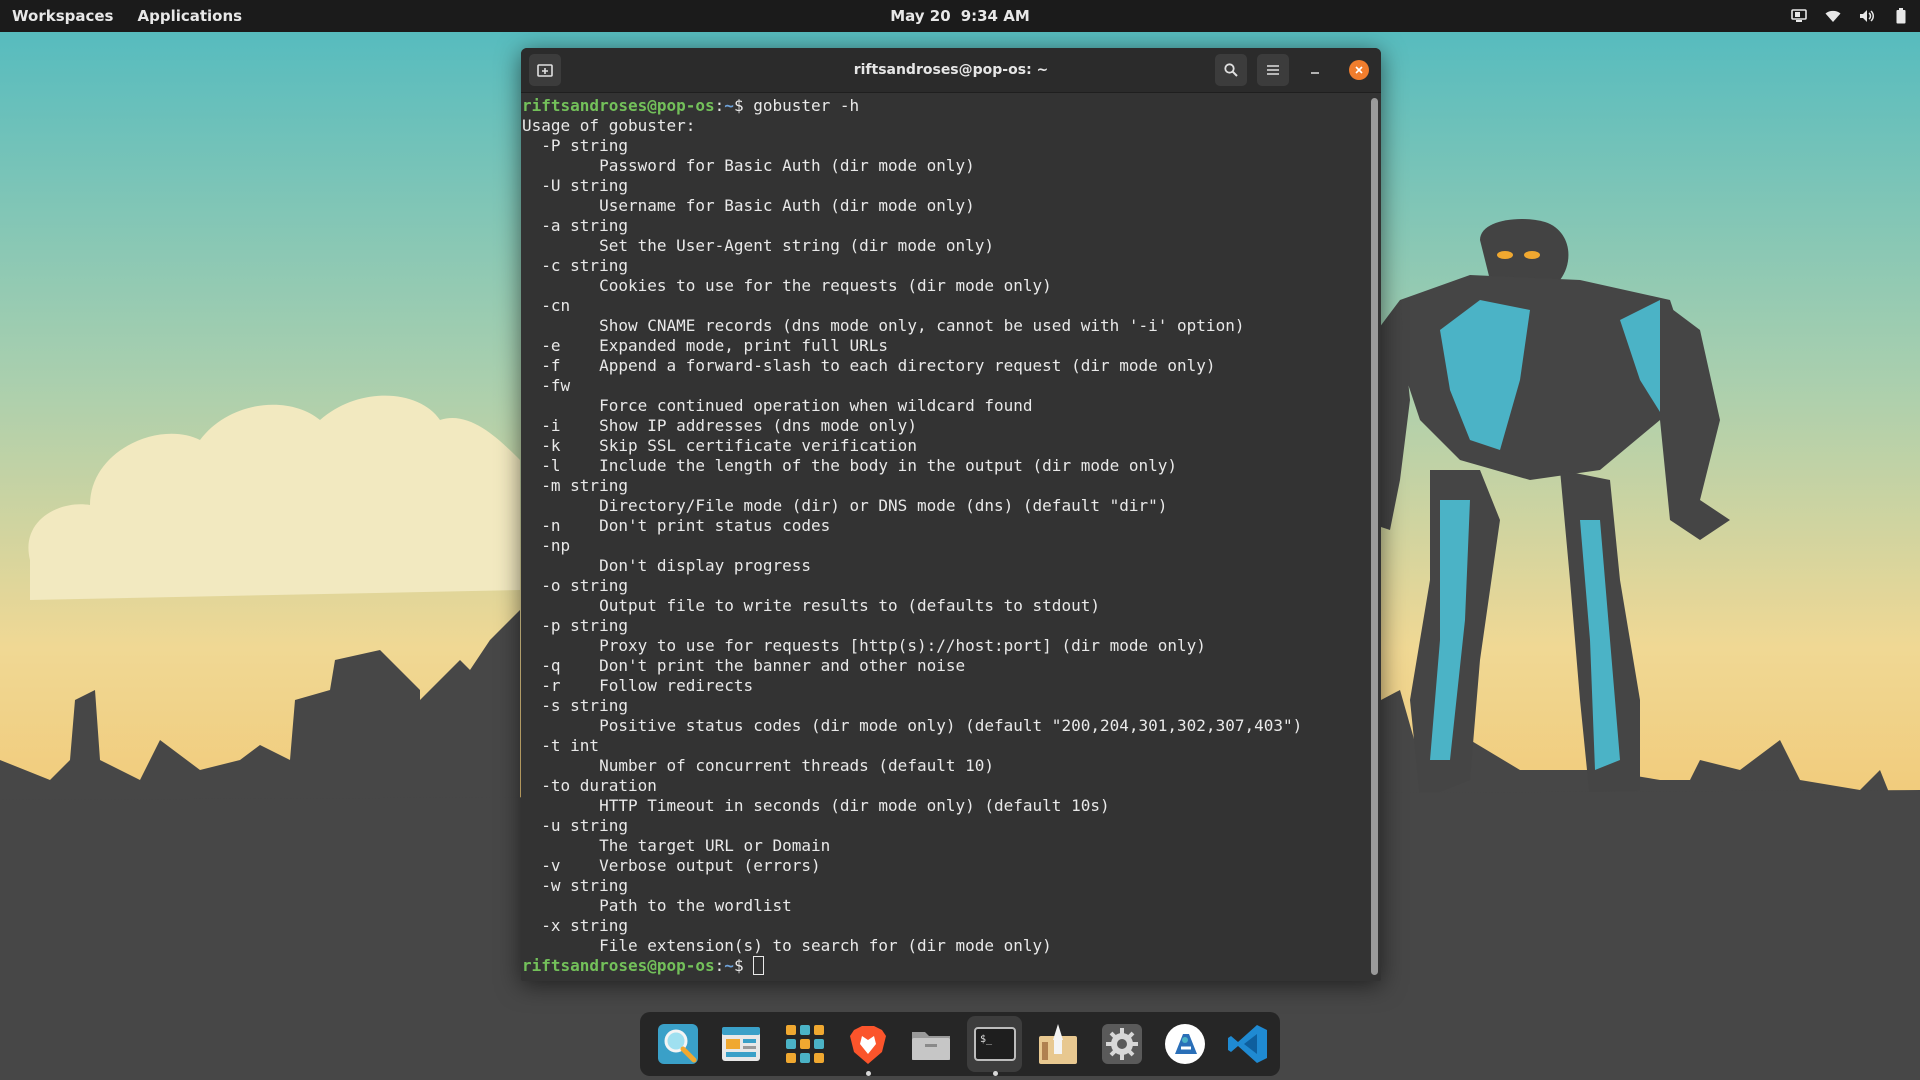 This screenshot has width=1920, height=1080. Describe the element at coordinates (589, 785) in the screenshot. I see `output-line: -to duration` at that location.